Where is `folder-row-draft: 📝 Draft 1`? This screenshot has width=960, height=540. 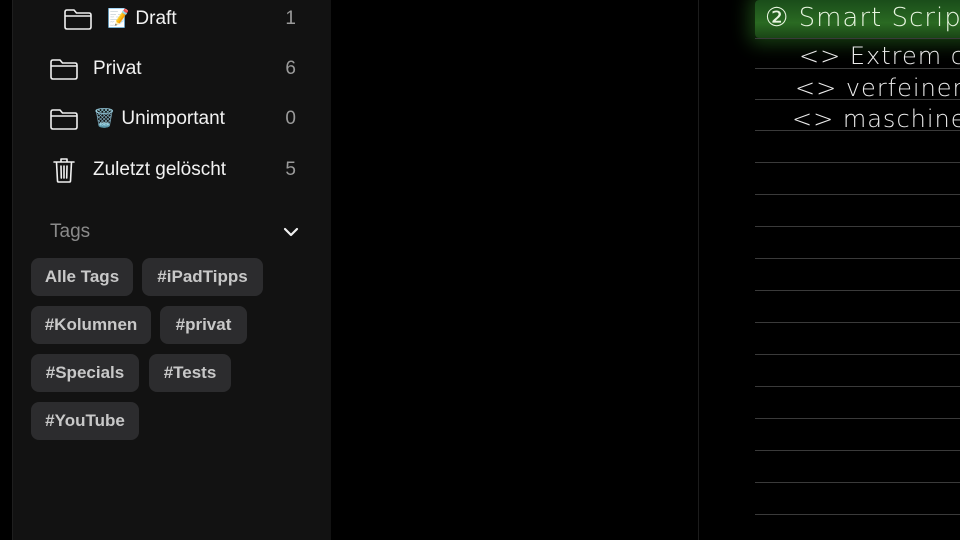
folder-row-draft: 📝 Draft 1 is located at coordinates (172, 22).